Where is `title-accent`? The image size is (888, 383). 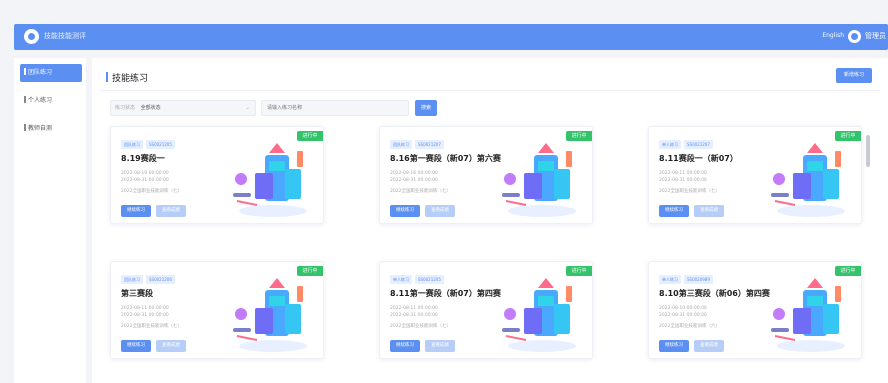
title-accent is located at coordinates (107, 77).